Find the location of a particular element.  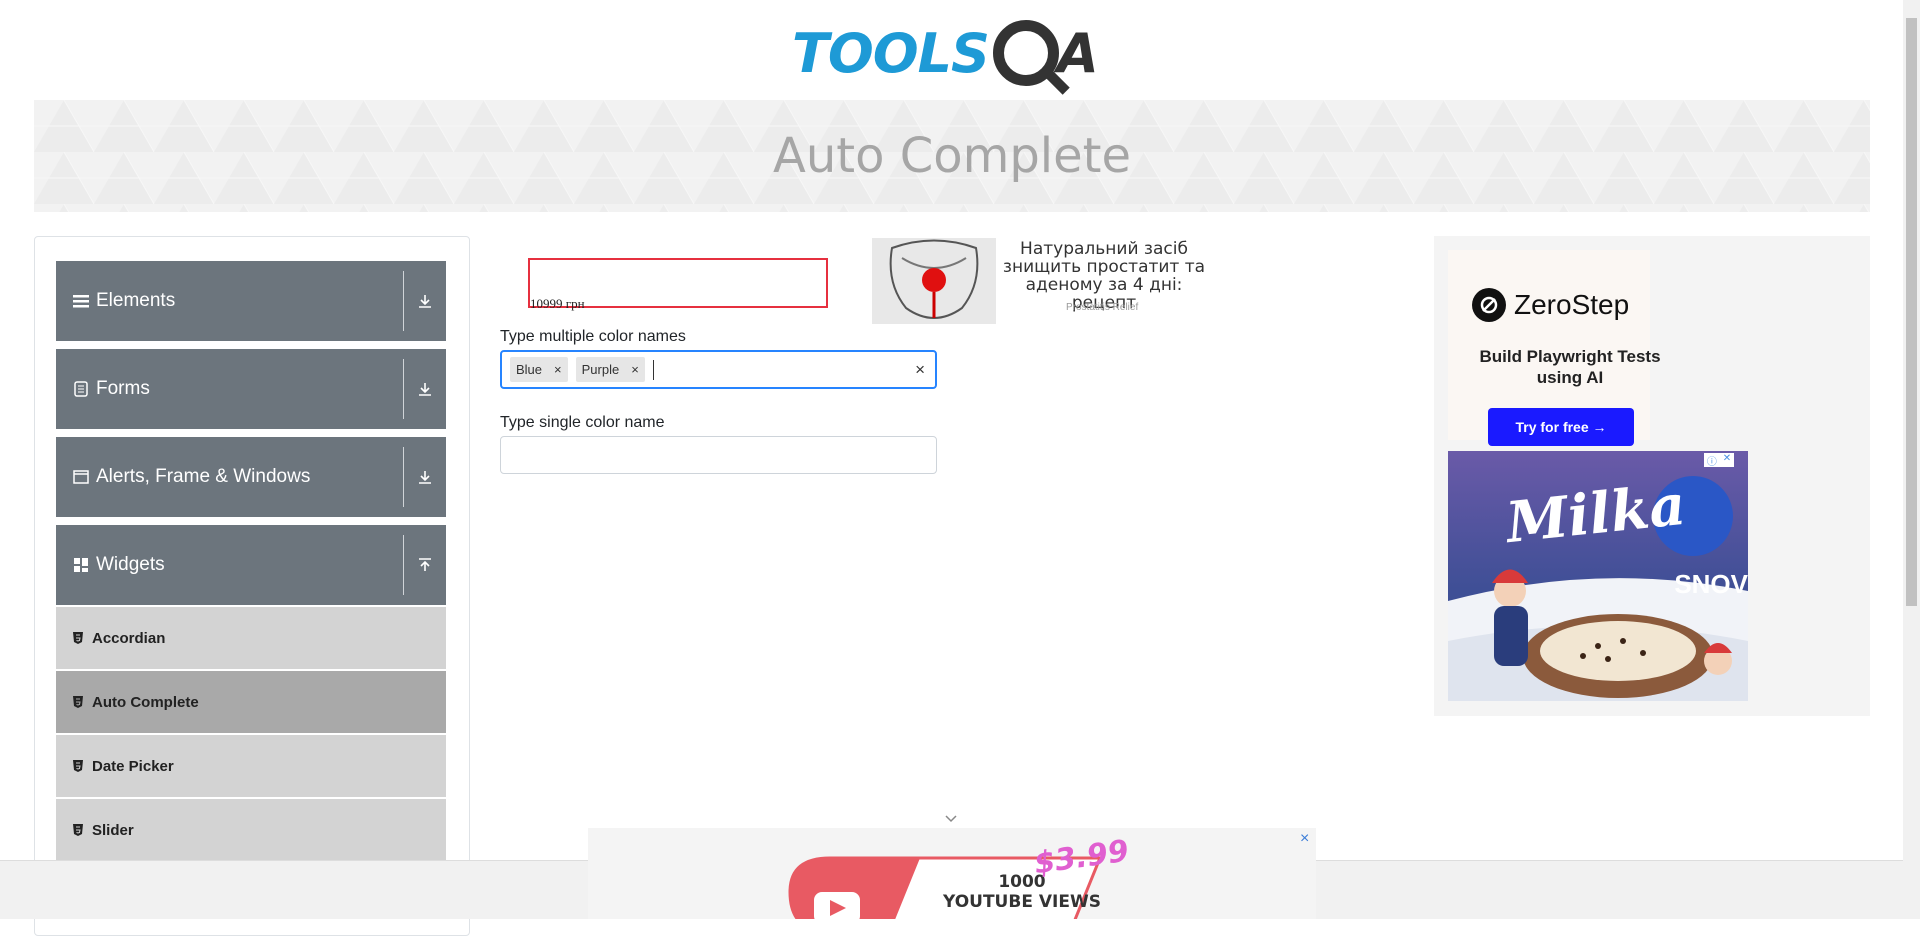

youtube-views-text: 1000 YOUTUBE VIEWS is located at coordinates (1022, 892).